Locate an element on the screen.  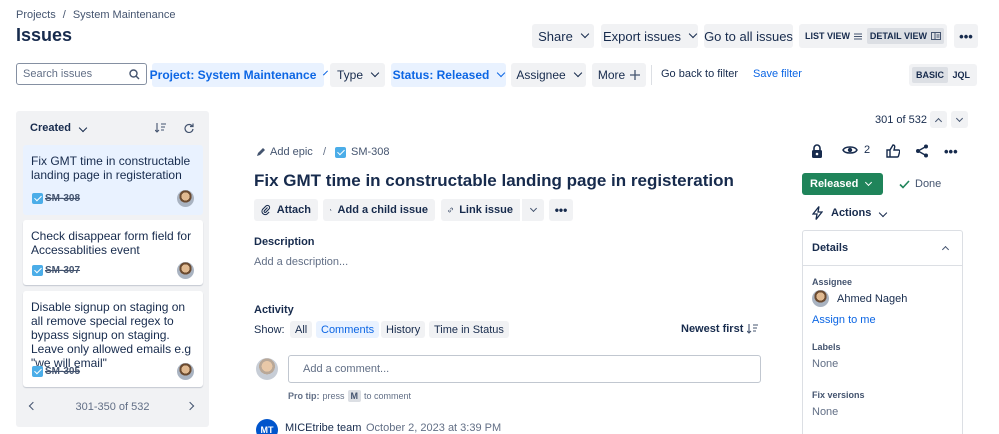
pro-tip: Pro tip: press M to comment is located at coordinates (349, 396).